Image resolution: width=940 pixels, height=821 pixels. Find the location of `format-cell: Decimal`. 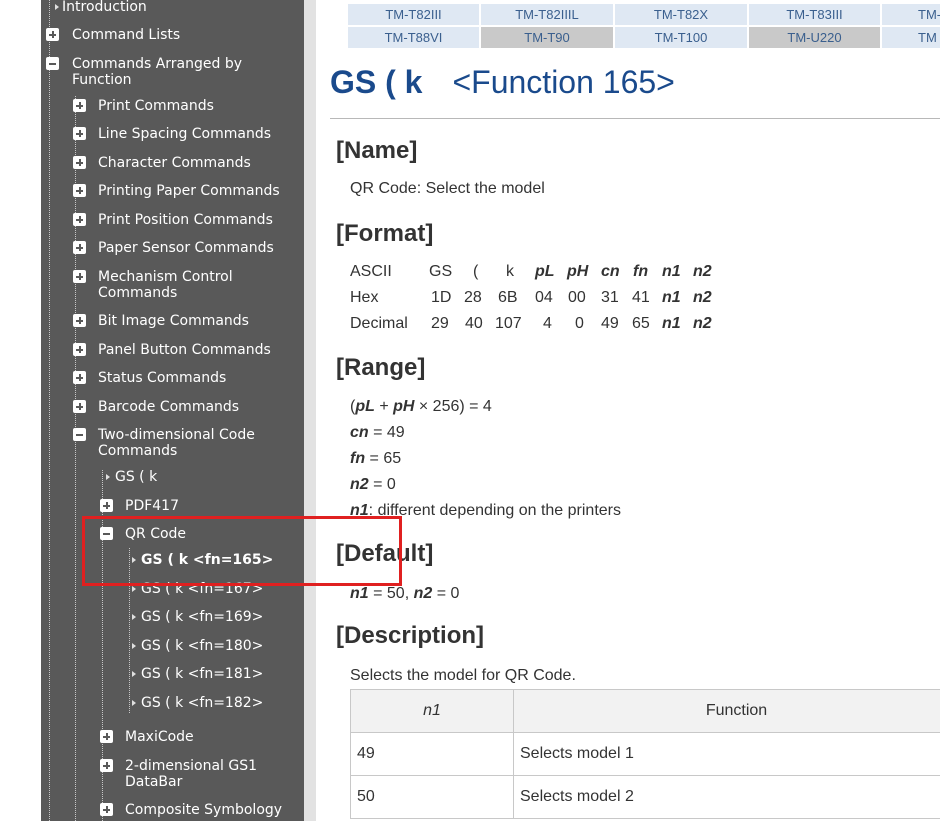

format-cell: Decimal is located at coordinates (379, 323).